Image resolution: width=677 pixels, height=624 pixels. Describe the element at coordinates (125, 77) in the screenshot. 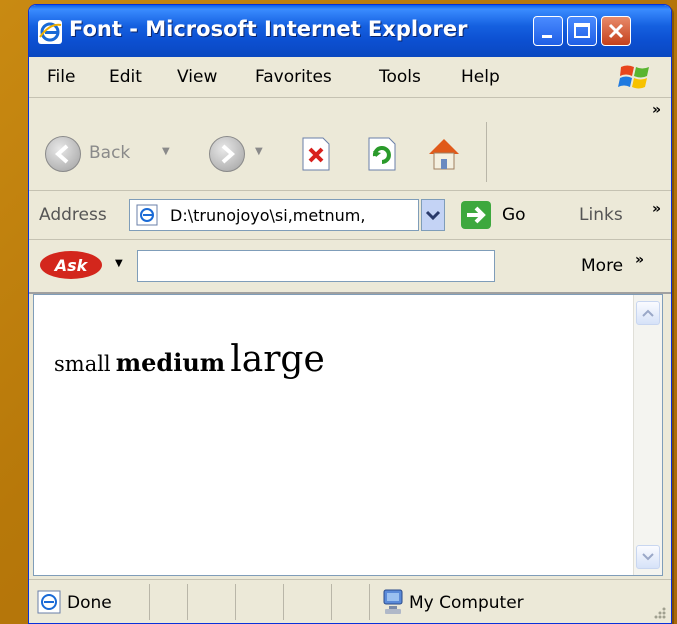

I see `menu-edit: Edit` at that location.